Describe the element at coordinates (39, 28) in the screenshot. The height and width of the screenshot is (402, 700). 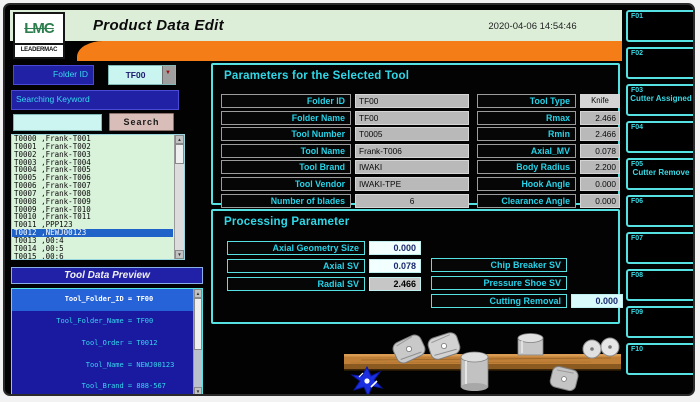
I see `logo-abbr: LMC` at that location.